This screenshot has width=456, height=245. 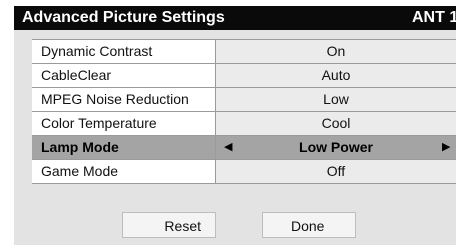 I want to click on setting-label: Lamp Mode, so click(x=124, y=147).